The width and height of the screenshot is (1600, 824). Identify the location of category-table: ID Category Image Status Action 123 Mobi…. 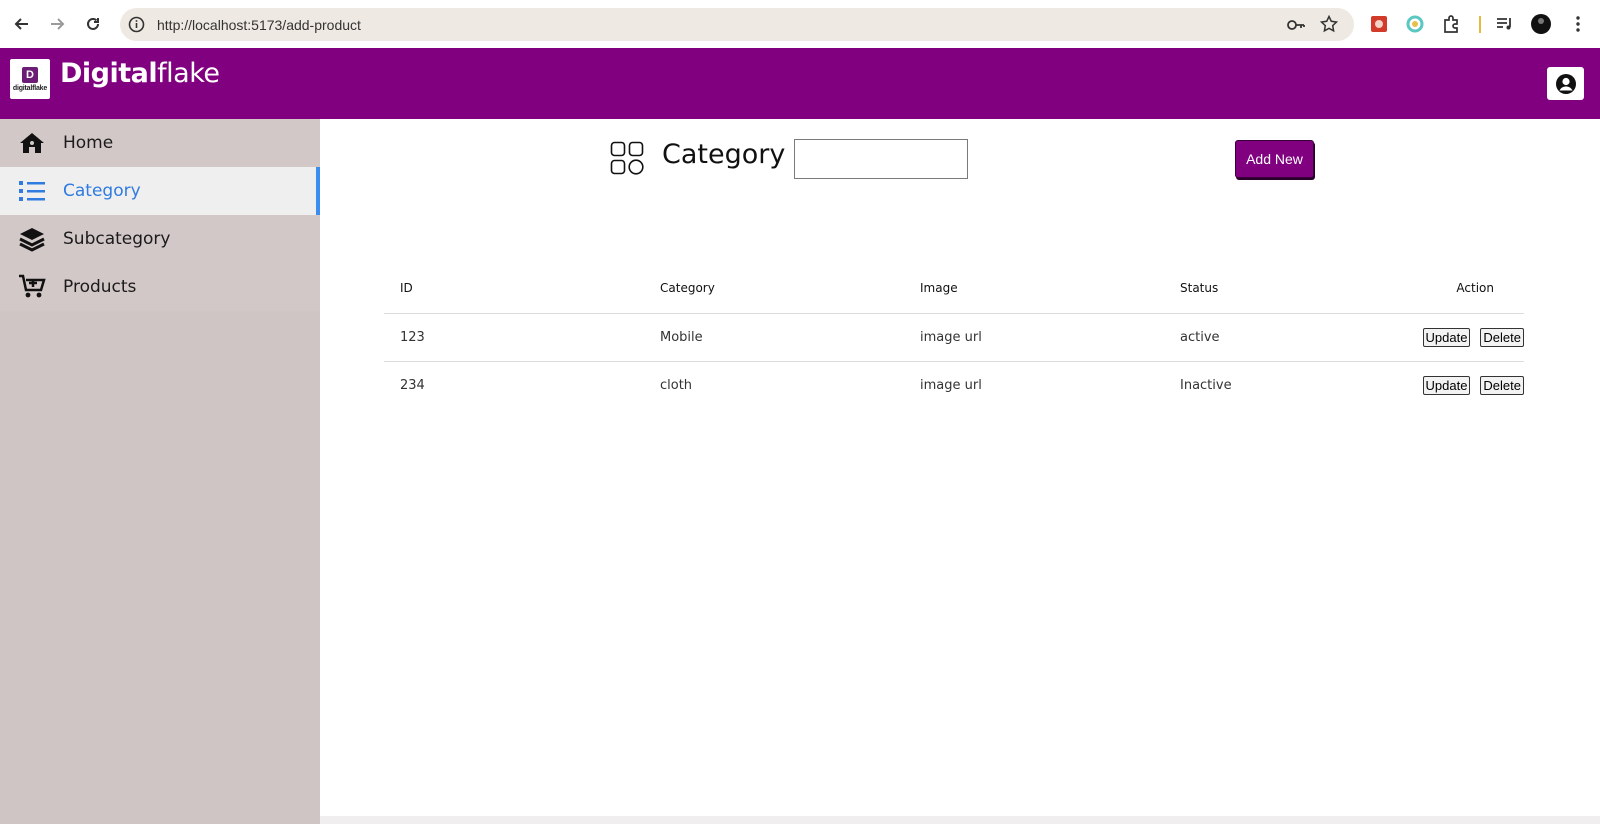
(954, 336).